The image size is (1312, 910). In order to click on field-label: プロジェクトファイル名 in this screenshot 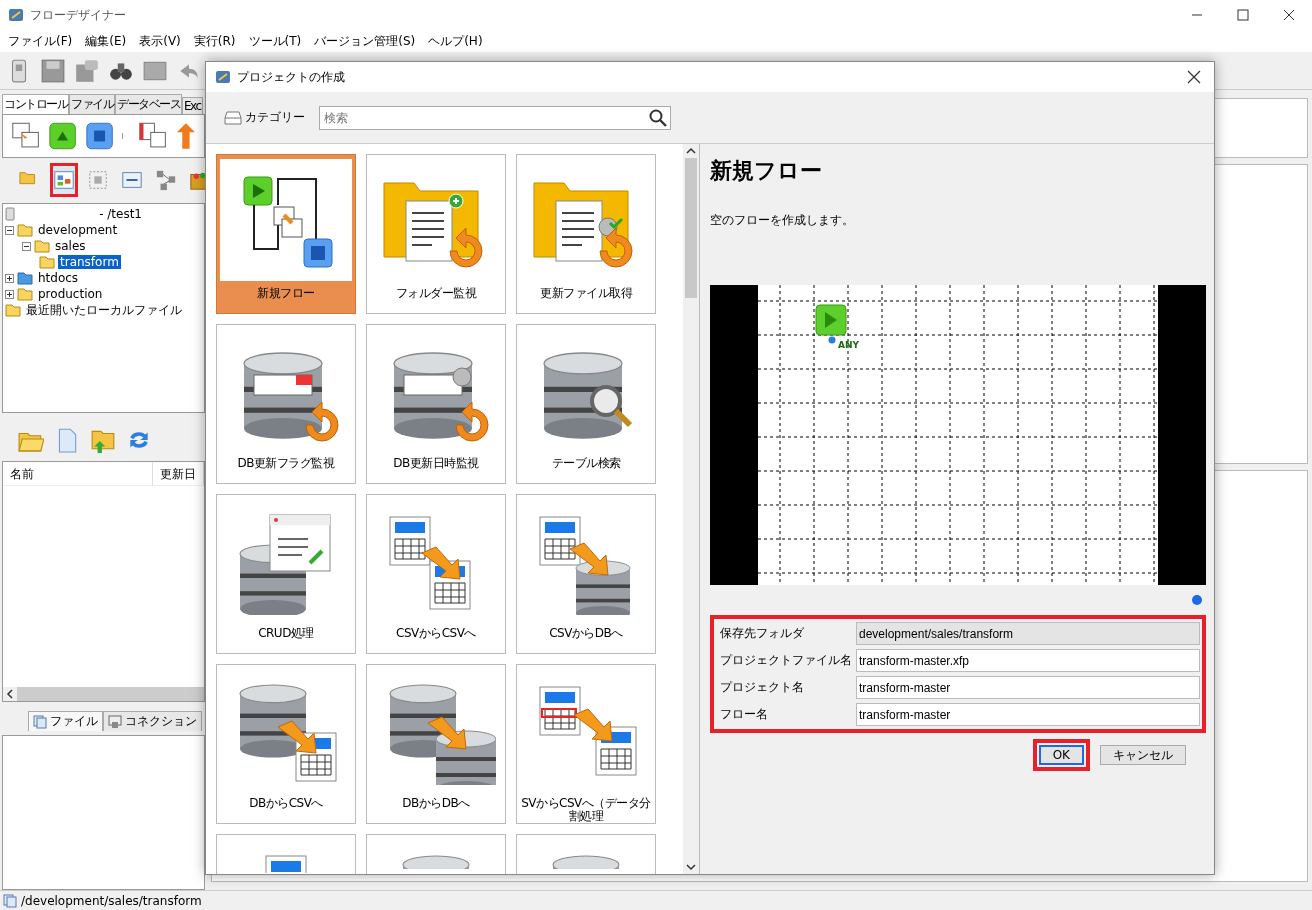, I will do `click(786, 660)`.